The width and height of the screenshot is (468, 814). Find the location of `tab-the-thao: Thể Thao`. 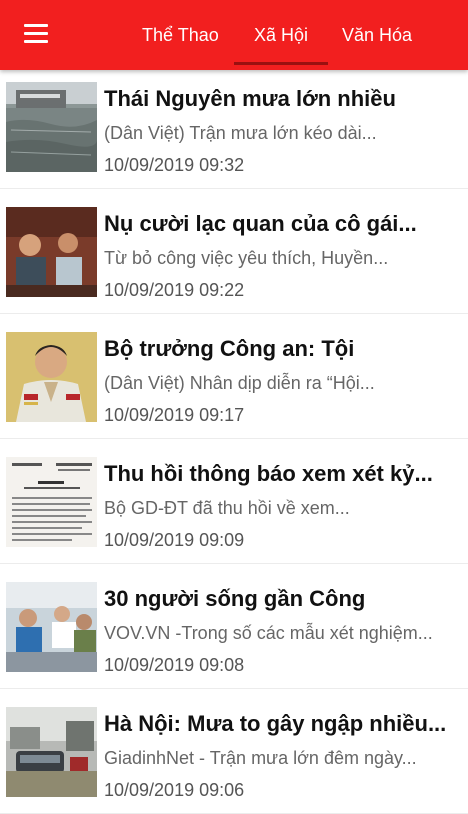

tab-the-thao: Thể Thao is located at coordinates (180, 35).